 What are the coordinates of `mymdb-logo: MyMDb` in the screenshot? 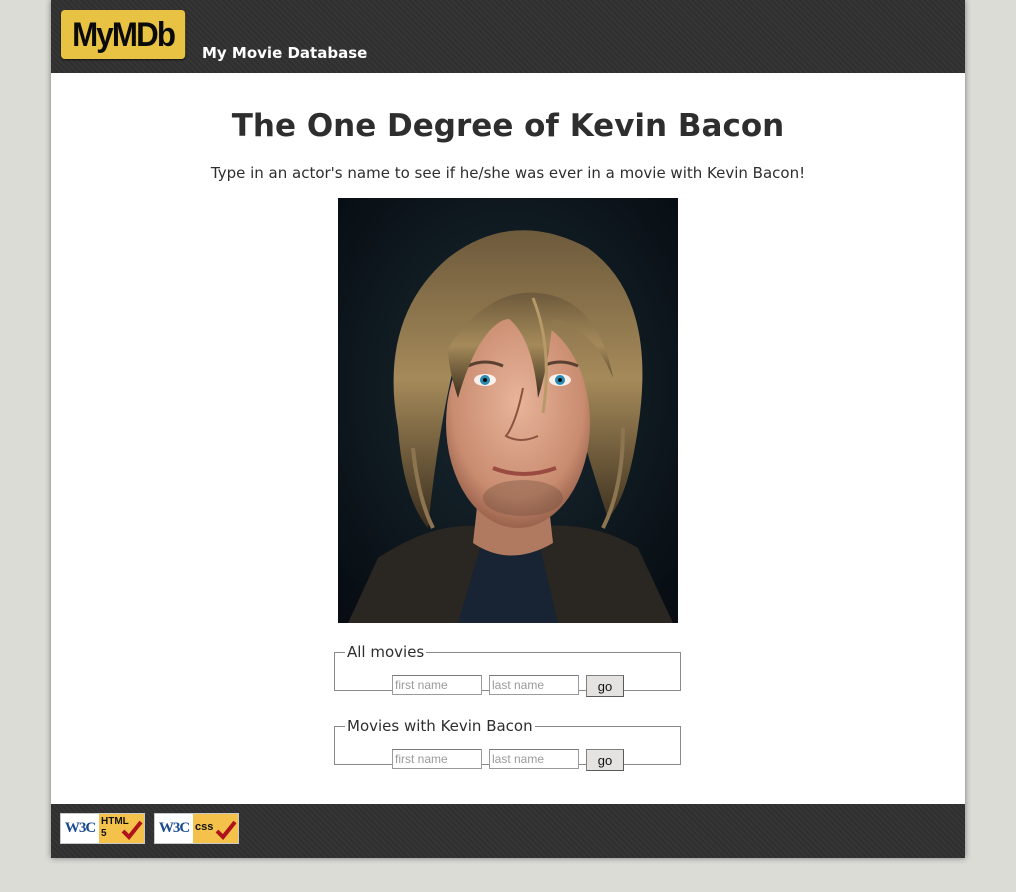 It's located at (123, 34).